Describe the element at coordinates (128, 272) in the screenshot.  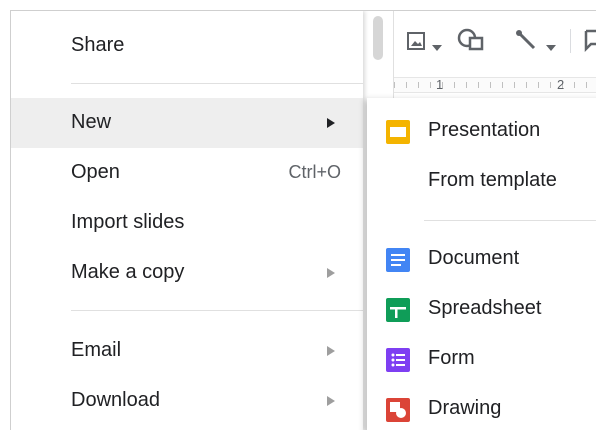
I see `menu-item-label: Make a copy` at that location.